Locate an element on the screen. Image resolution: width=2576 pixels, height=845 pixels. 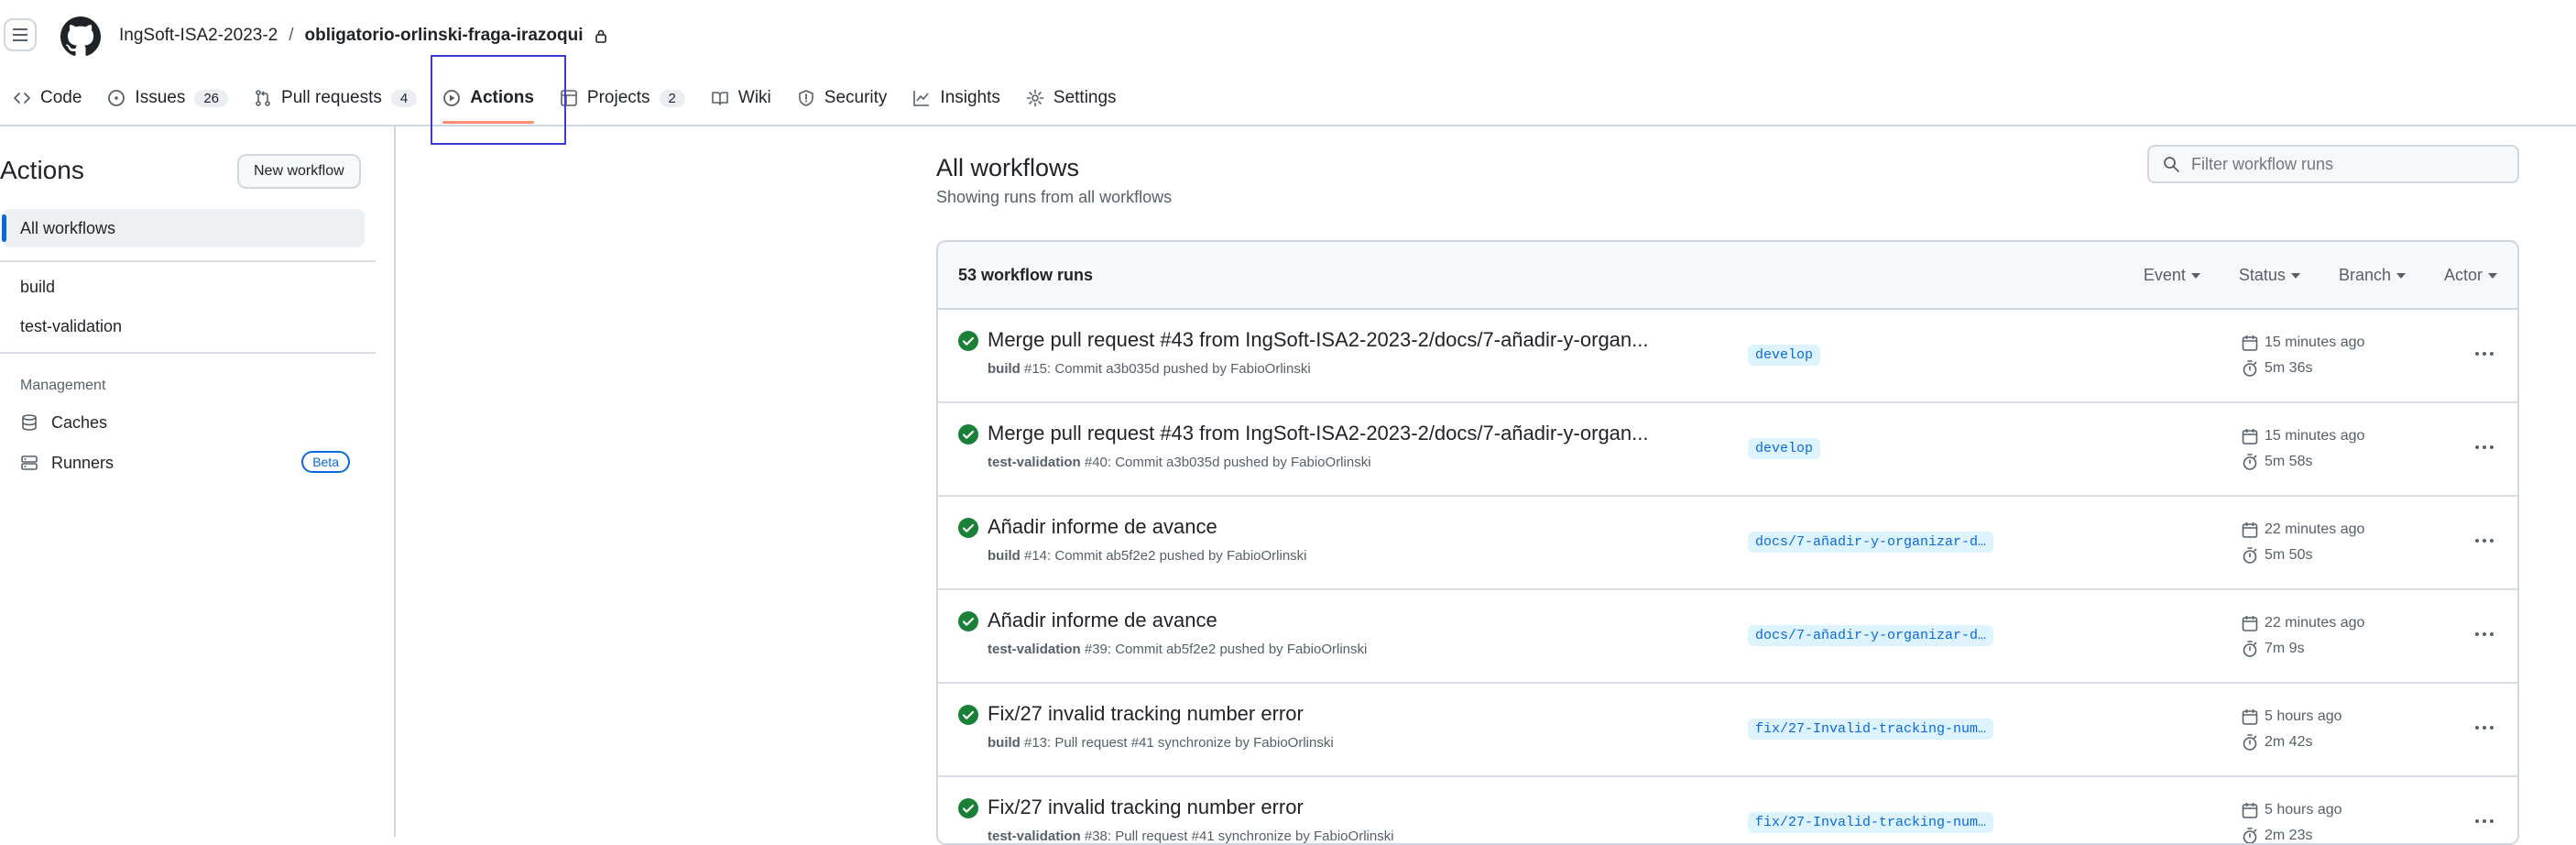
book-icon is located at coordinates (720, 98).